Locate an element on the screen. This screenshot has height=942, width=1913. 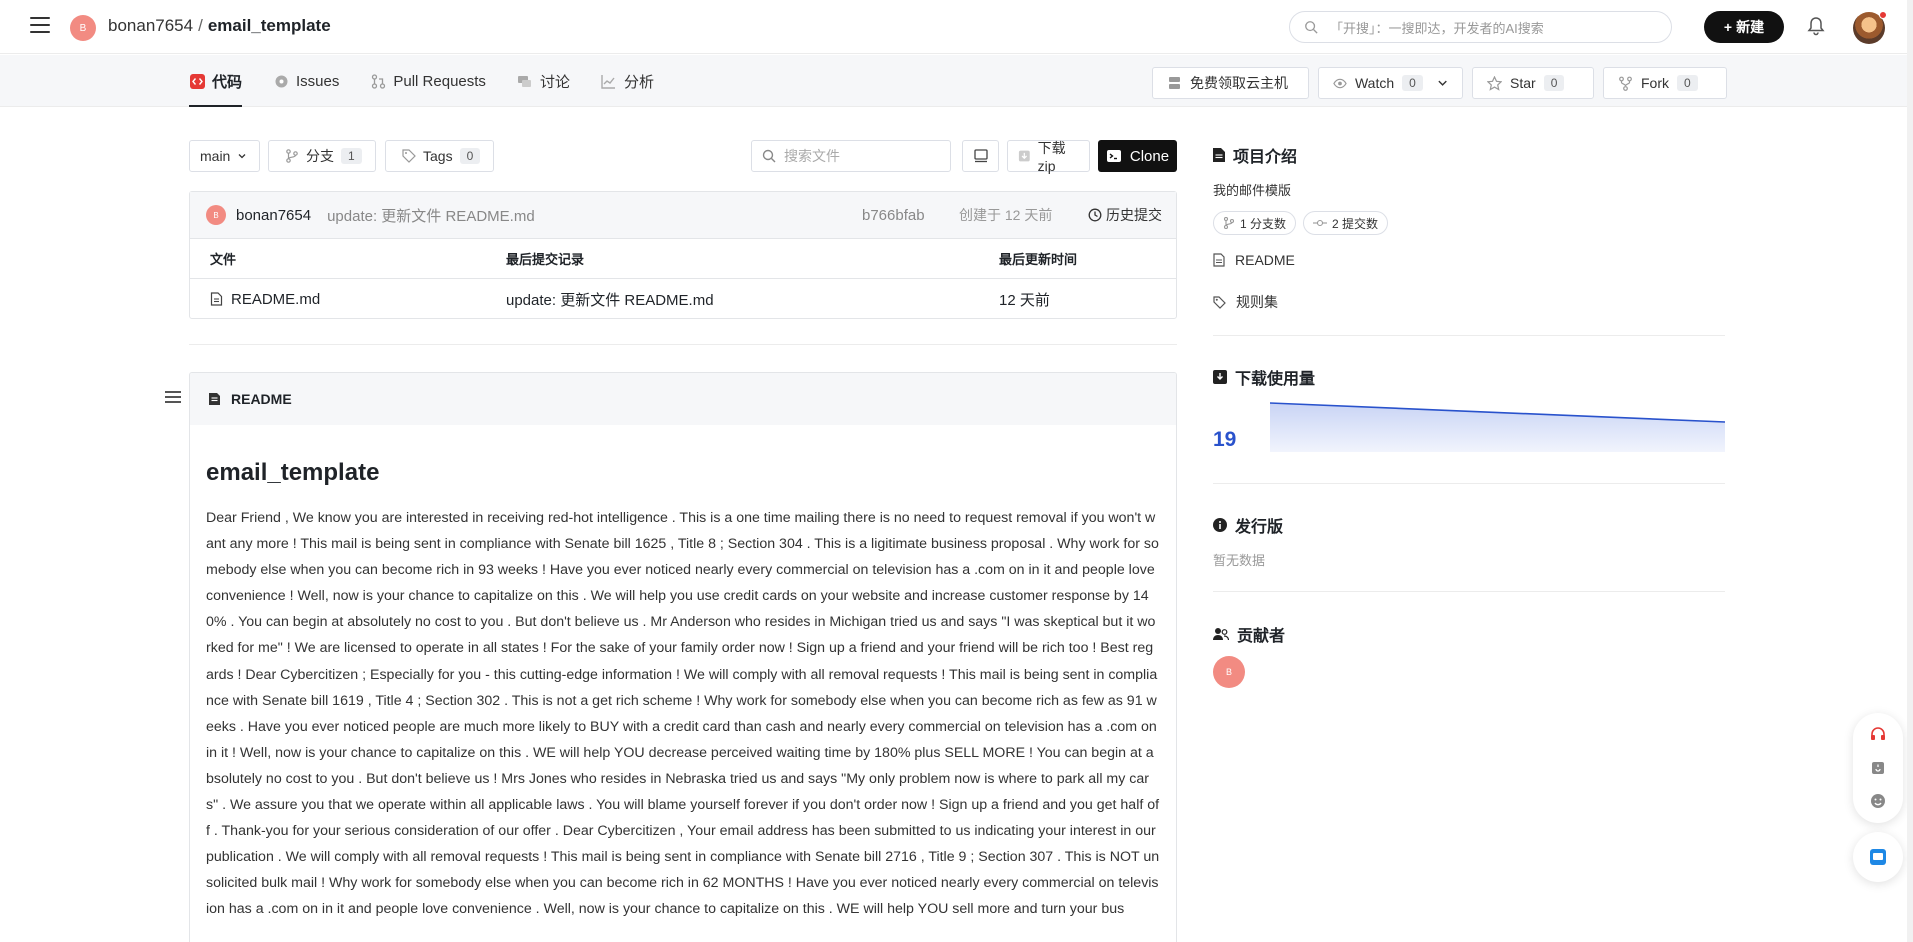
message-icon is located at coordinates (1878, 857).